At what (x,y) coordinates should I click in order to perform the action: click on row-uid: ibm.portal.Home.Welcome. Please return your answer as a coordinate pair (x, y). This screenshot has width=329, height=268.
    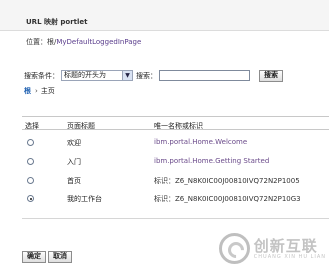
    Looking at the image, I should click on (201, 142).